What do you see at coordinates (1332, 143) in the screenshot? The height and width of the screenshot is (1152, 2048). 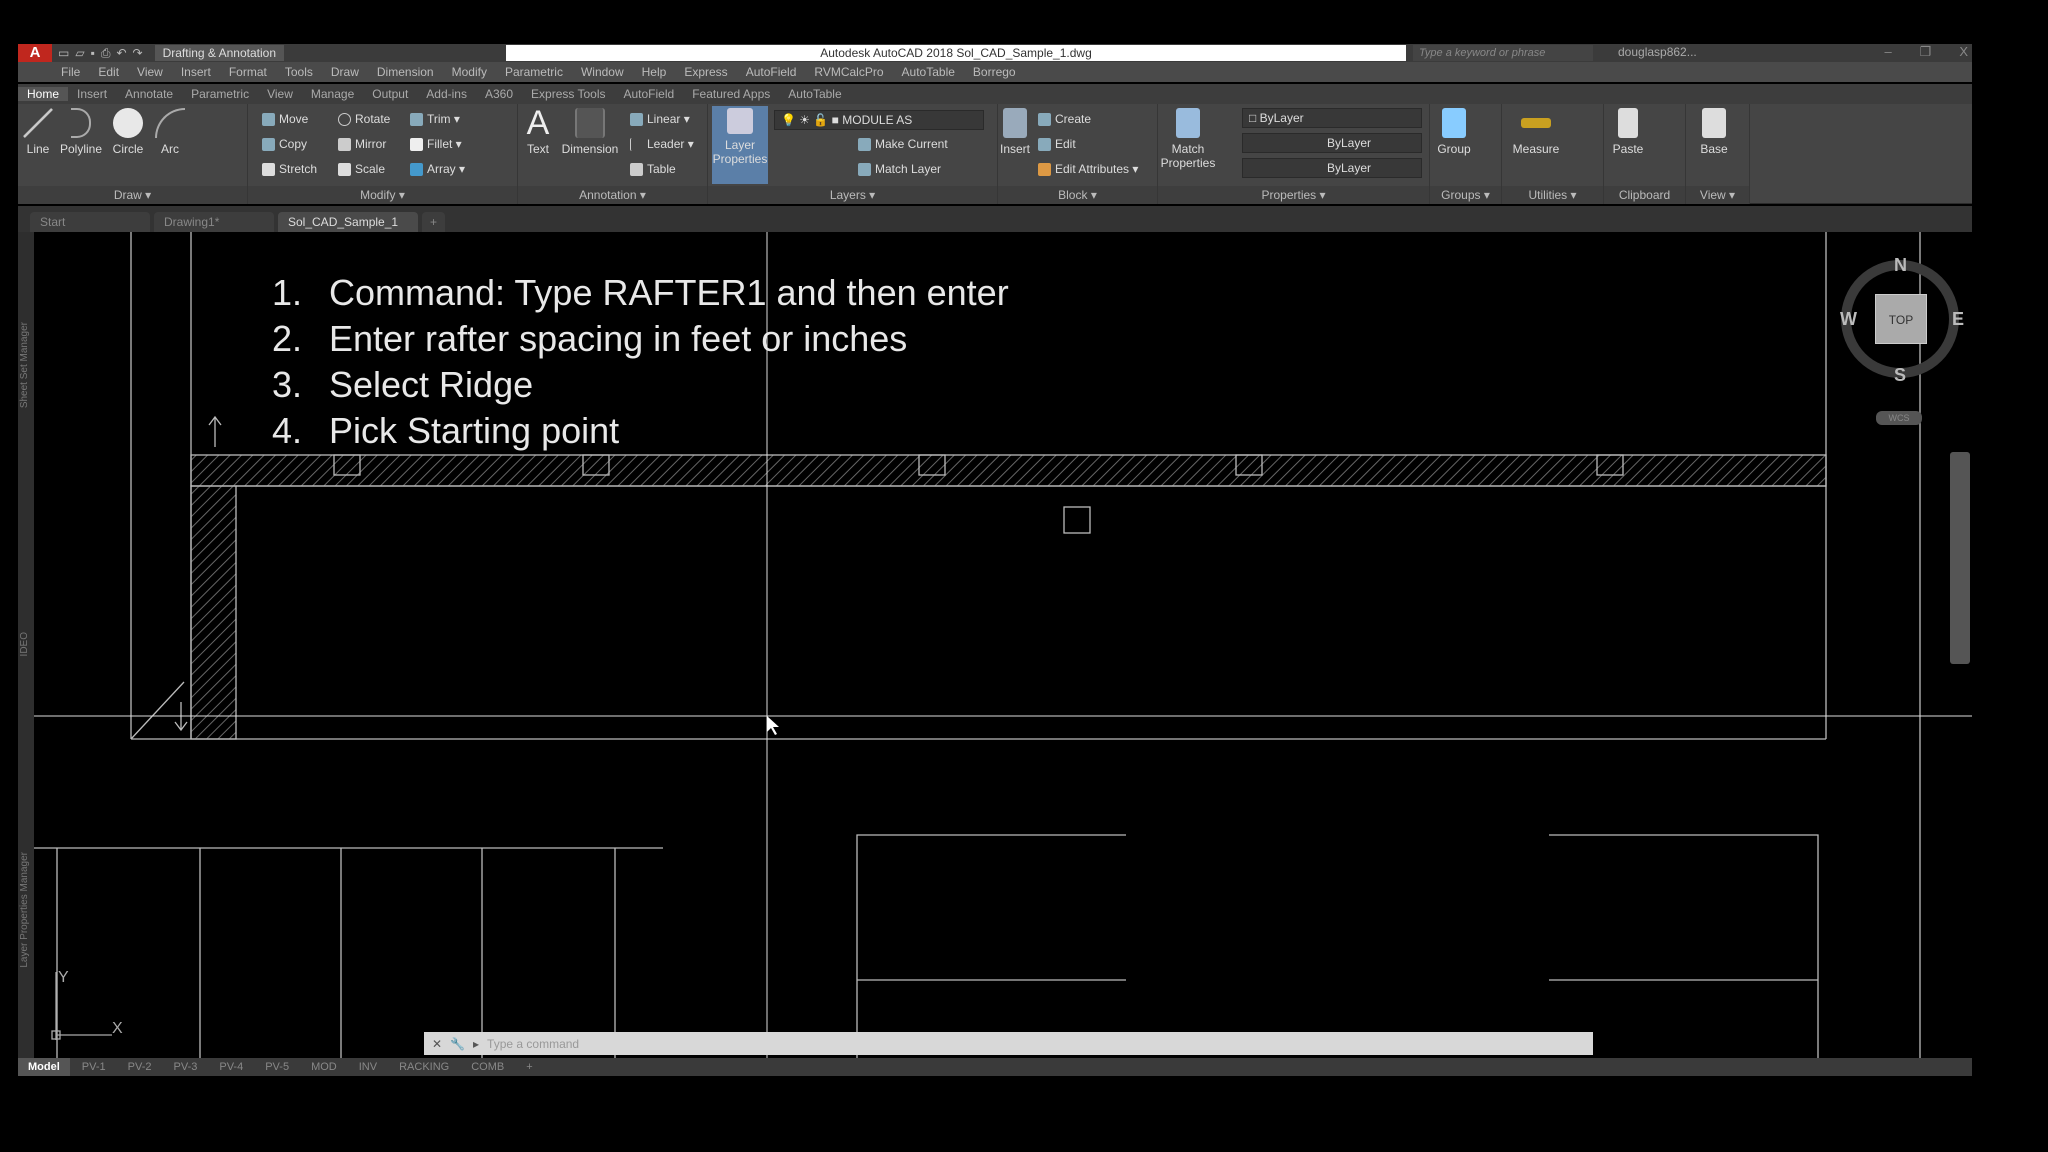 I see `linetype-dropdown: ByLayer` at bounding box center [1332, 143].